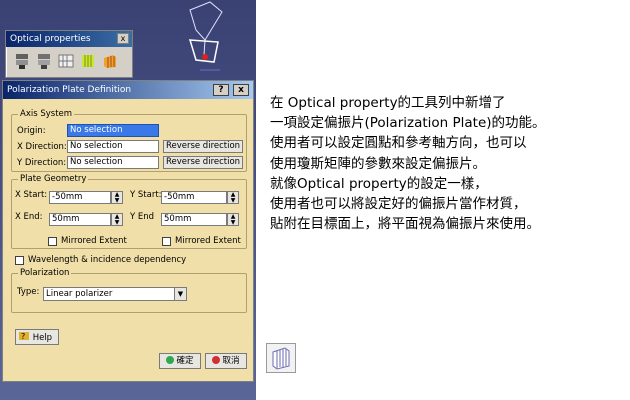  I want to click on axis-system-label: Axis System, so click(46, 114).